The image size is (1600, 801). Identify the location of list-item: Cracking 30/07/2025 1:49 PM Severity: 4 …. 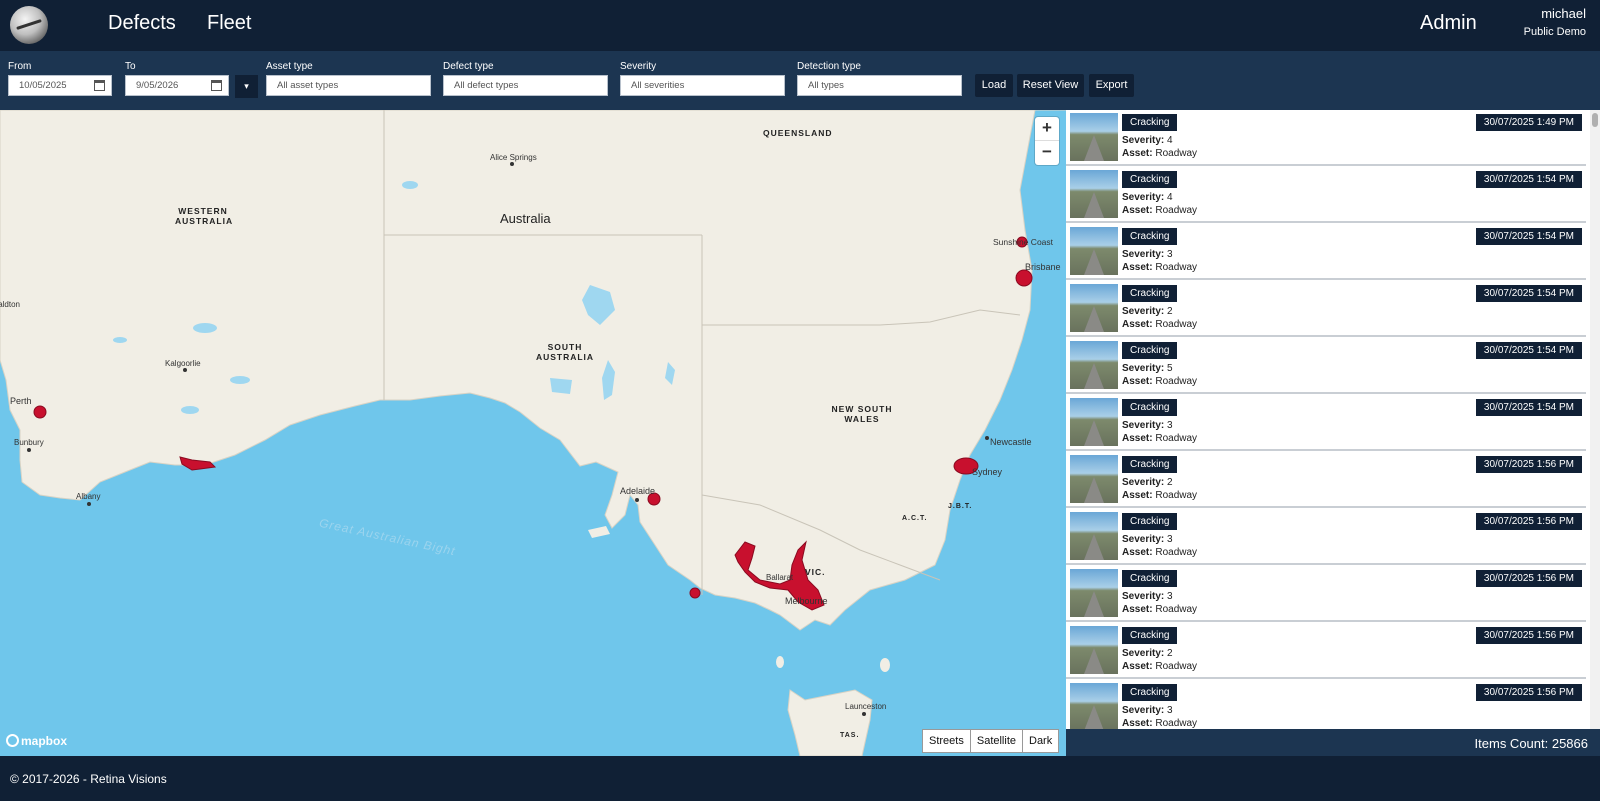
(1326, 138).